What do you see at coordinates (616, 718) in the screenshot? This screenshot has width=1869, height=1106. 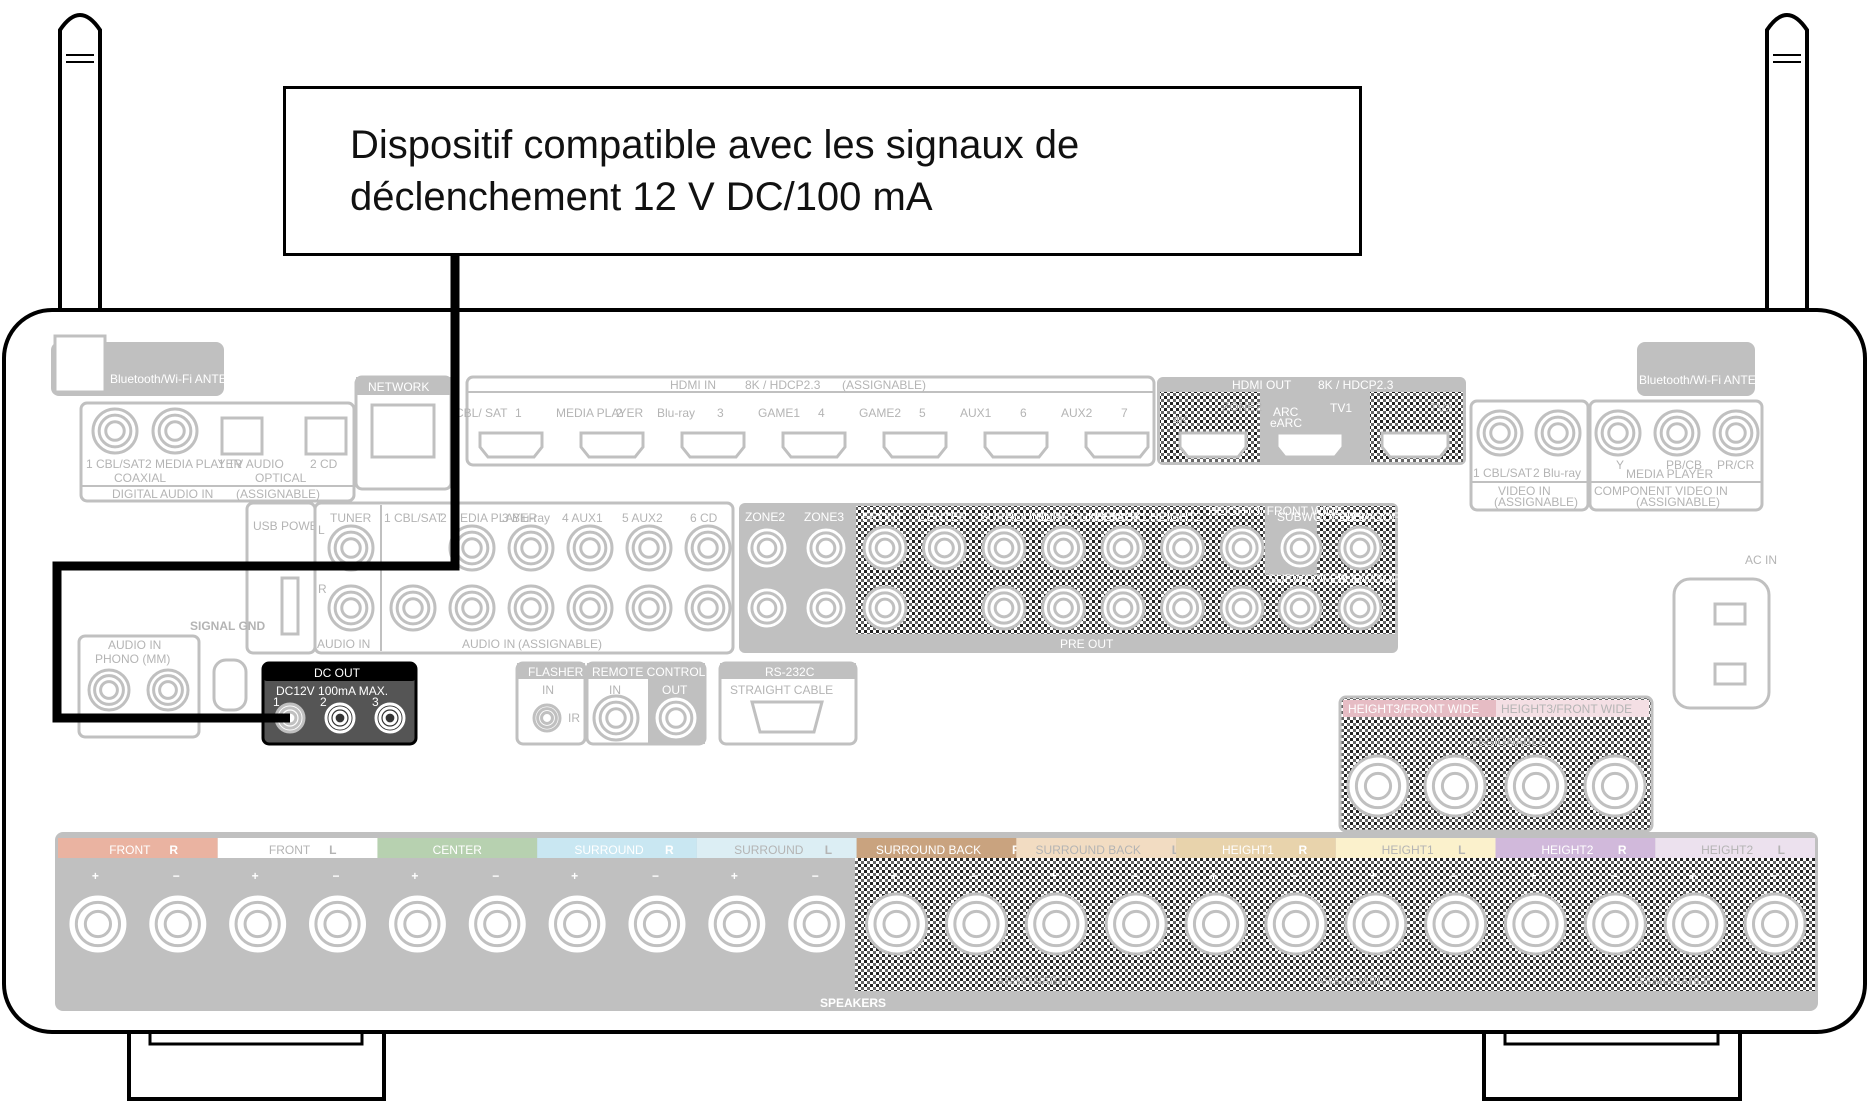 I see `remote-in-jack` at bounding box center [616, 718].